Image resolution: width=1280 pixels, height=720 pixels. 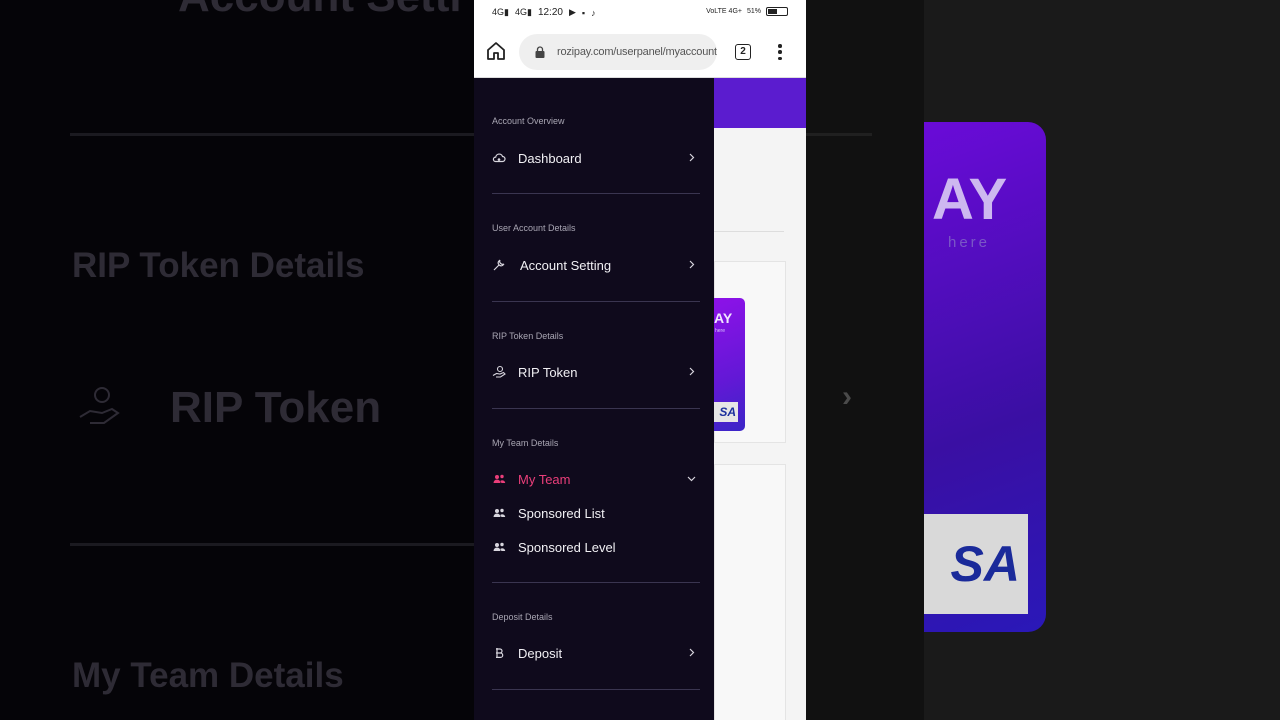 I want to click on status-bar: 4G▮ 4G▮ 12:20 ▶ ▪ ♪ VoLTE 4G+ 51%, so click(x=640, y=13).